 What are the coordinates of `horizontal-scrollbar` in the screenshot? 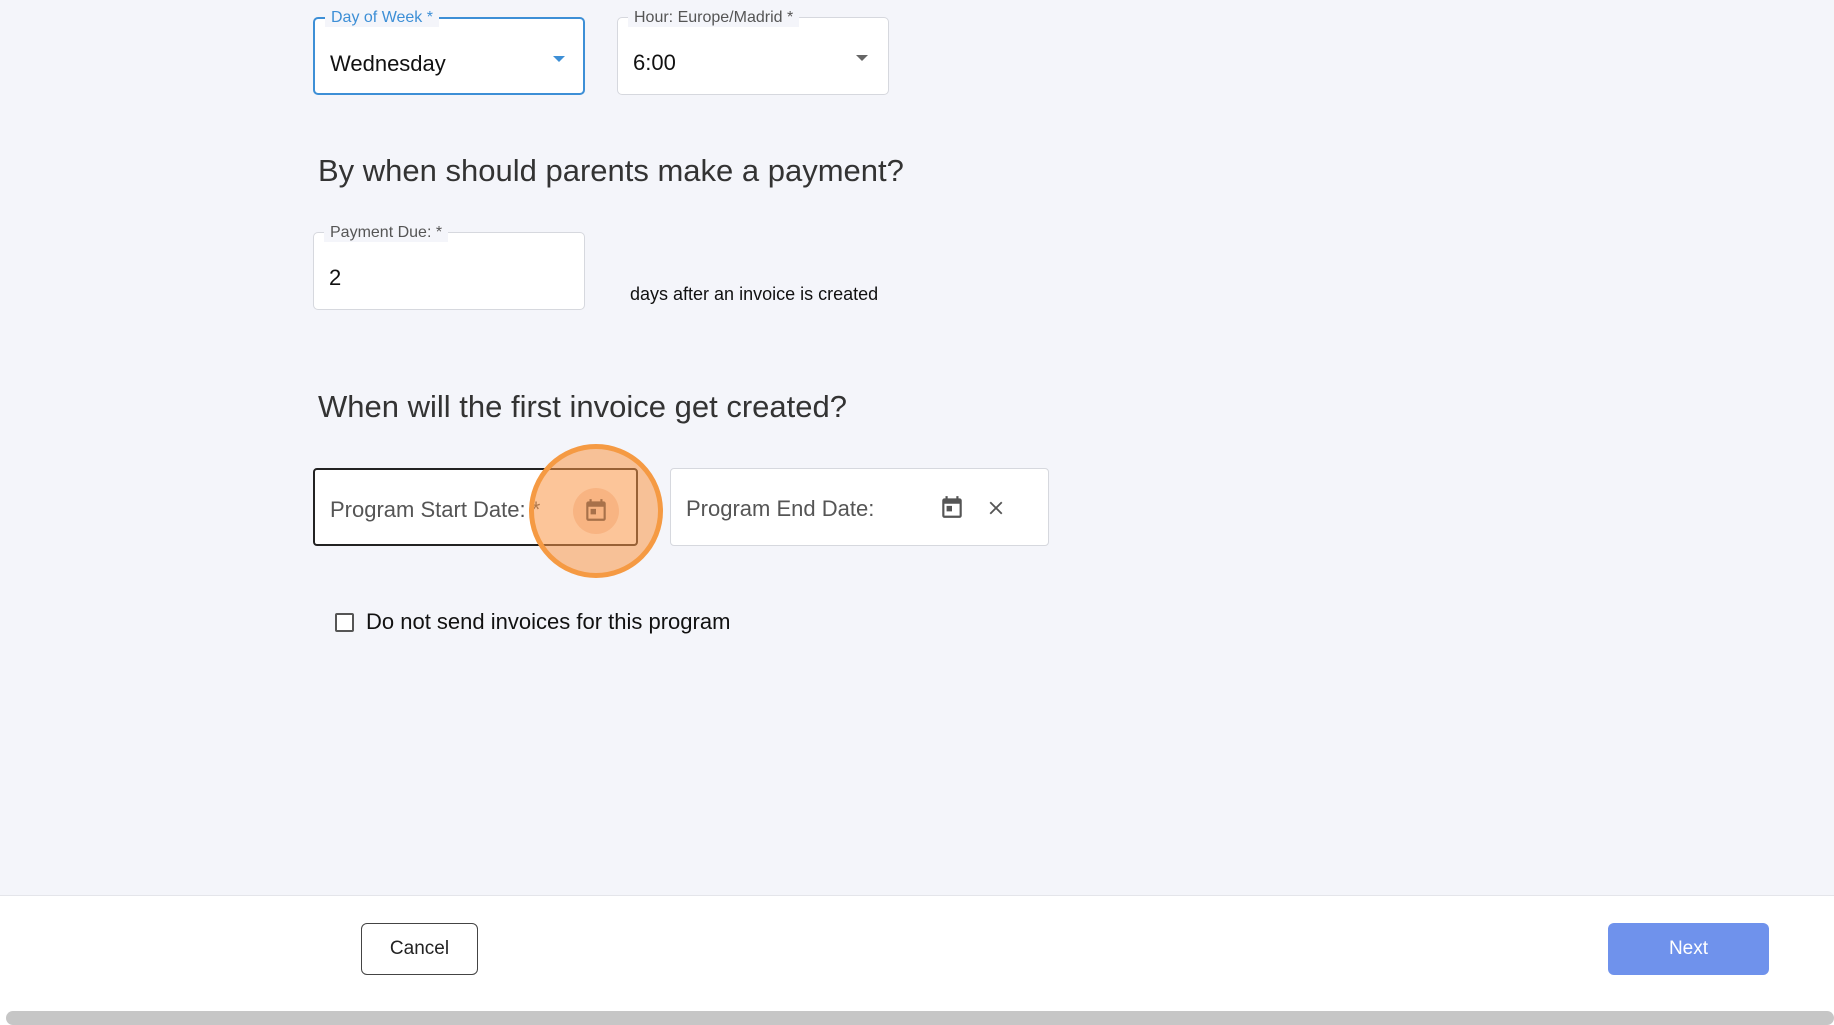 It's located at (920, 1018).